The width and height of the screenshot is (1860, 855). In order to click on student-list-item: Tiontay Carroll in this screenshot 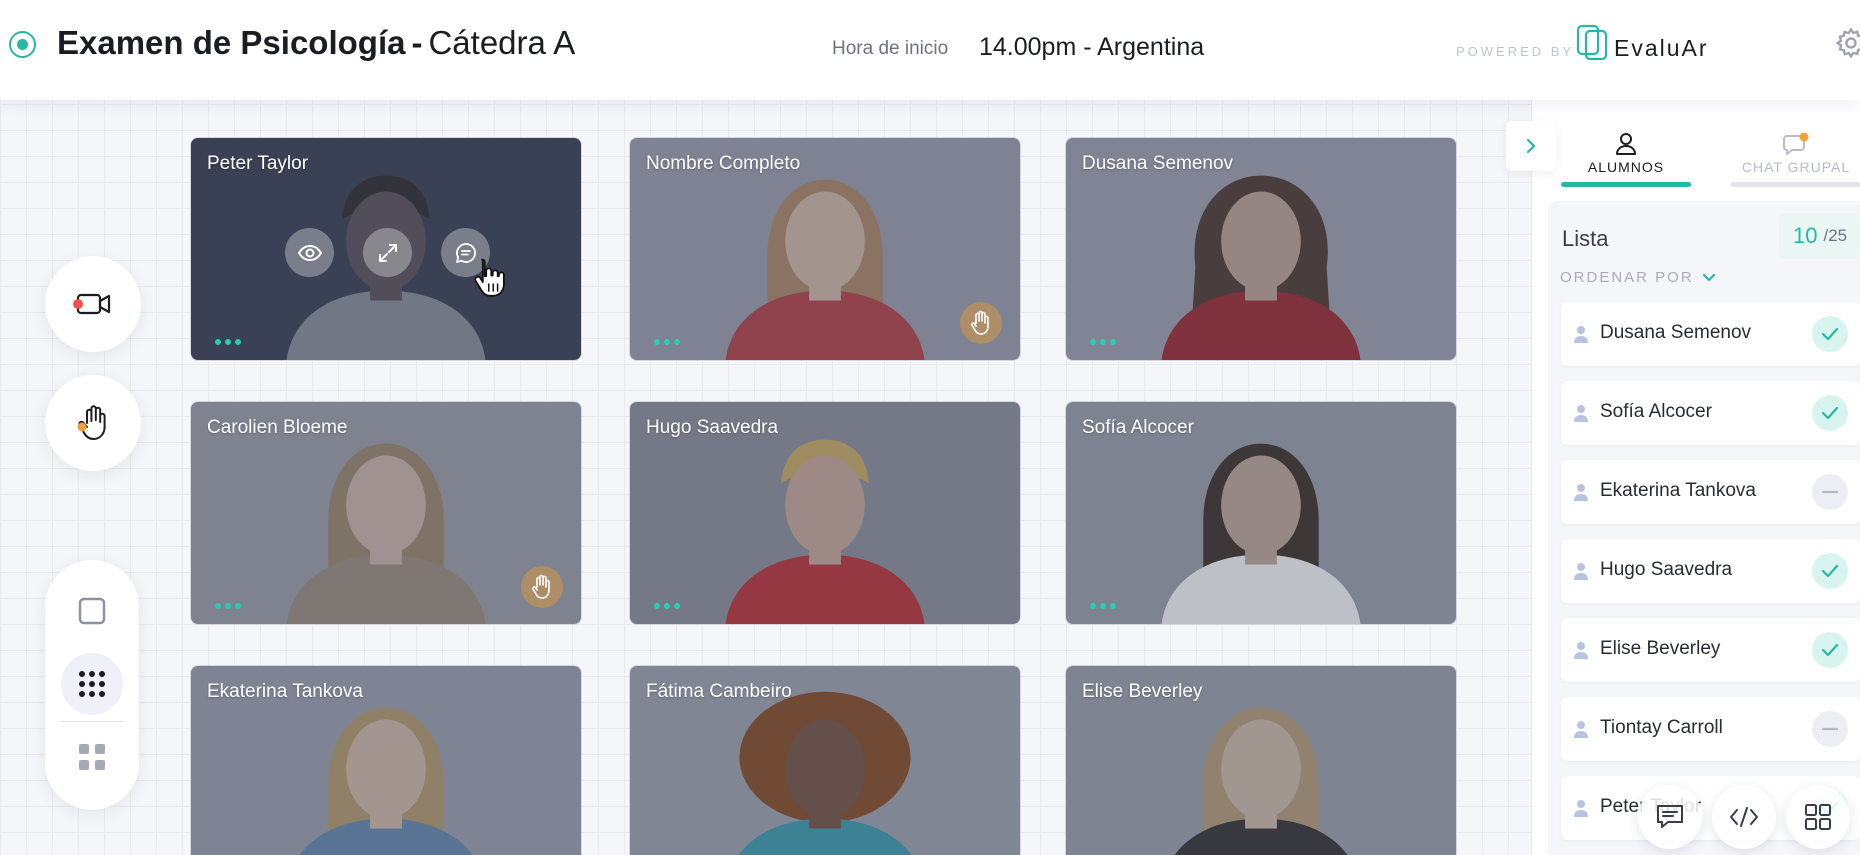, I will do `click(1710, 729)`.